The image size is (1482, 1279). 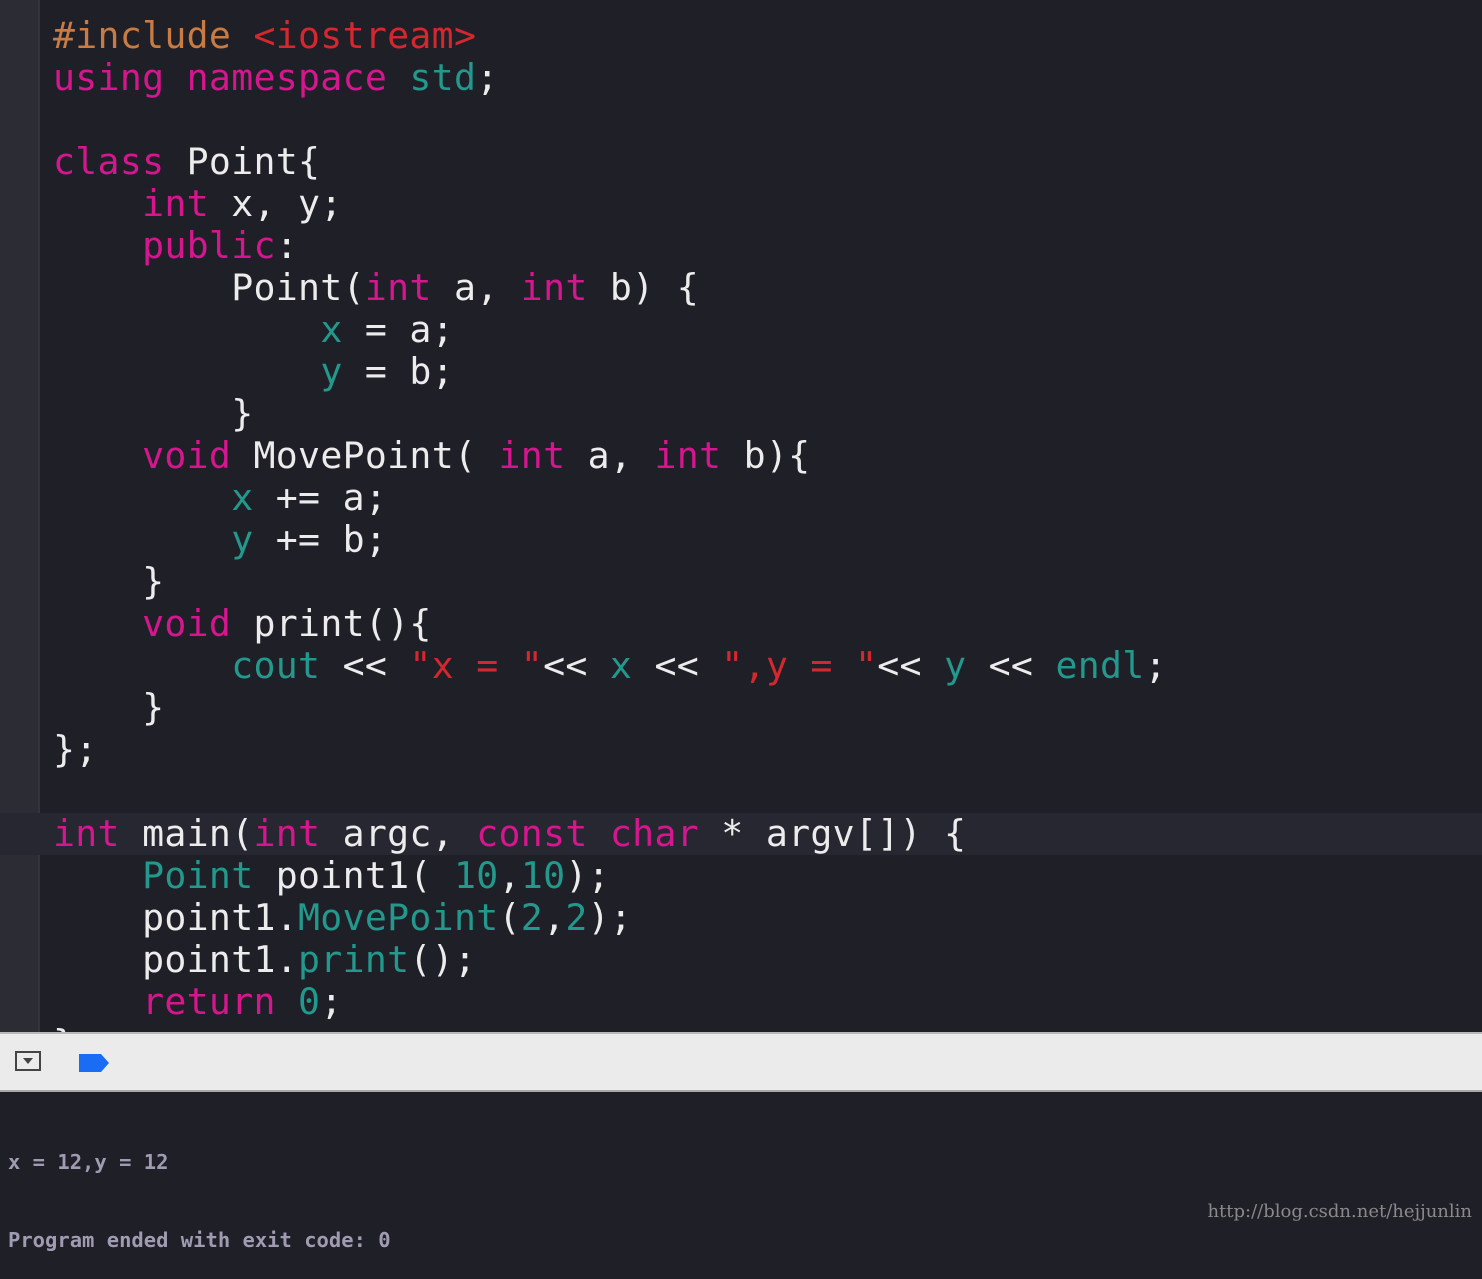 What do you see at coordinates (398, 917) in the screenshot?
I see `code-token: MovePoint` at bounding box center [398, 917].